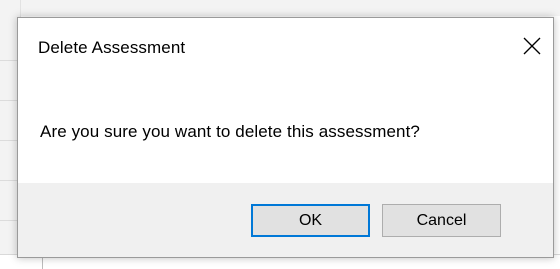  Describe the element at coordinates (310, 220) in the screenshot. I see `ok-button: OK` at that location.